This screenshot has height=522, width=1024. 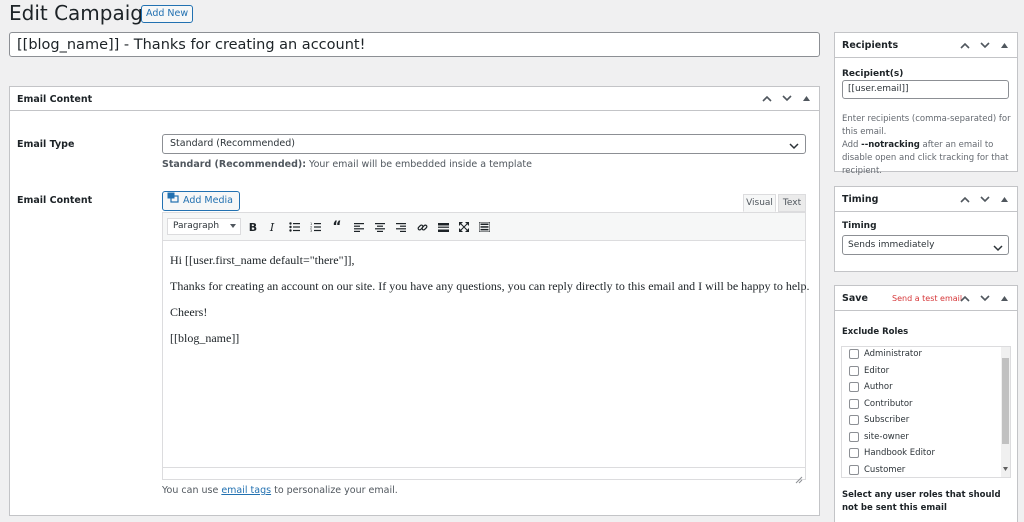 What do you see at coordinates (873, 74) in the screenshot?
I see `recipients-label: Recipient(s)` at bounding box center [873, 74].